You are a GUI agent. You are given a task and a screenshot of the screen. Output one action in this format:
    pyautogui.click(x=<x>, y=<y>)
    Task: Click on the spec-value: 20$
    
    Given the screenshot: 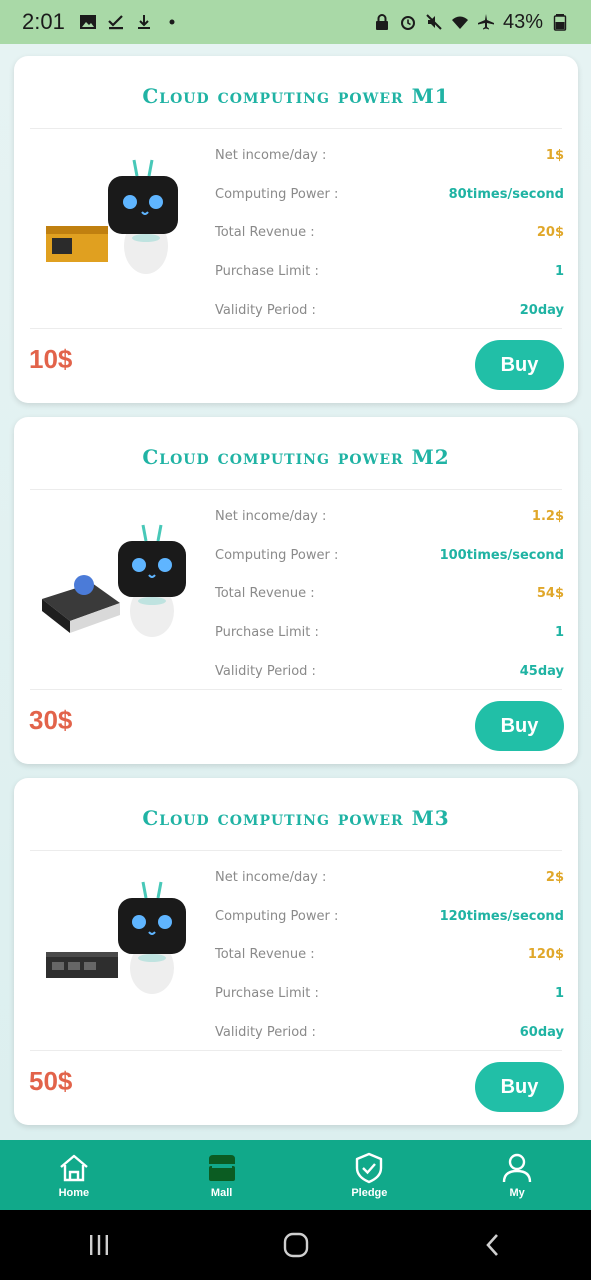 What is the action you would take?
    pyautogui.click(x=550, y=233)
    